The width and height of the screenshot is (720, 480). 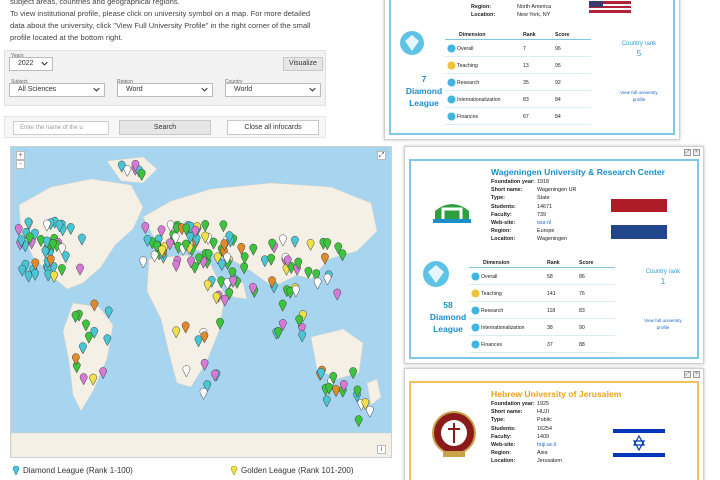 What do you see at coordinates (273, 90) in the screenshot?
I see `country-select: World` at bounding box center [273, 90].